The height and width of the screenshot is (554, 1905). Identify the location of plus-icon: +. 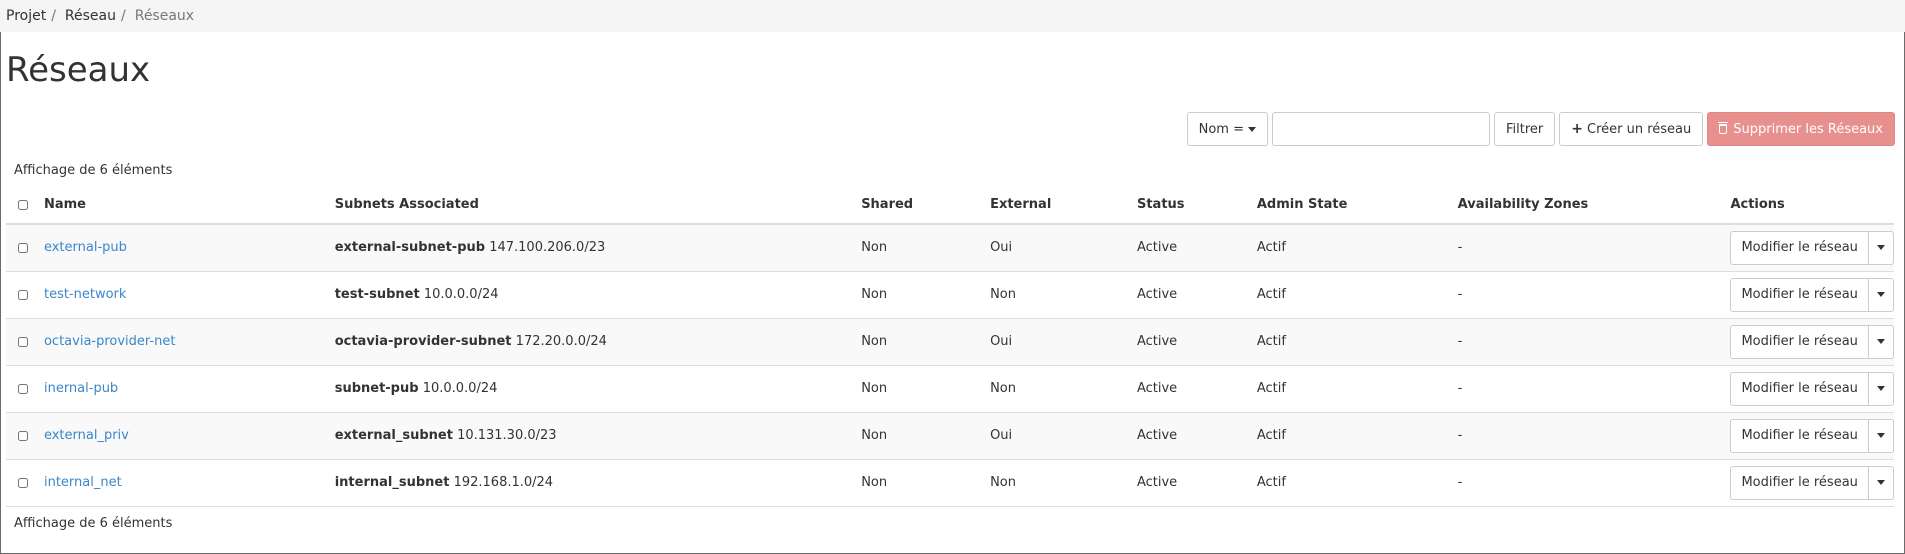
(1577, 129).